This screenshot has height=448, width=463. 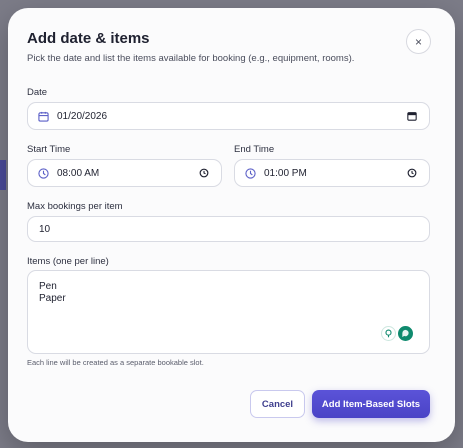 I want to click on chat-bubble-icon, so click(x=405, y=333).